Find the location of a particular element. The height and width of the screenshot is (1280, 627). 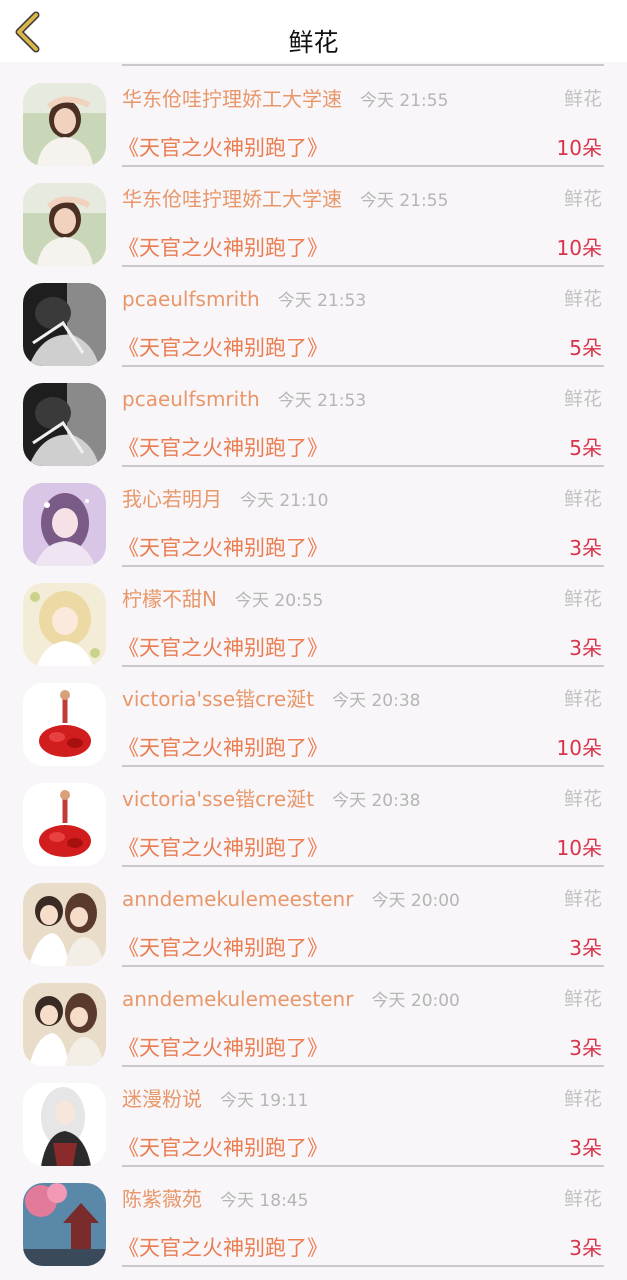

list-item: 陈紫薇苑 今天 18:45 鲜花 《天官之火神别跑了》 3朵 is located at coordinates (313, 1230).